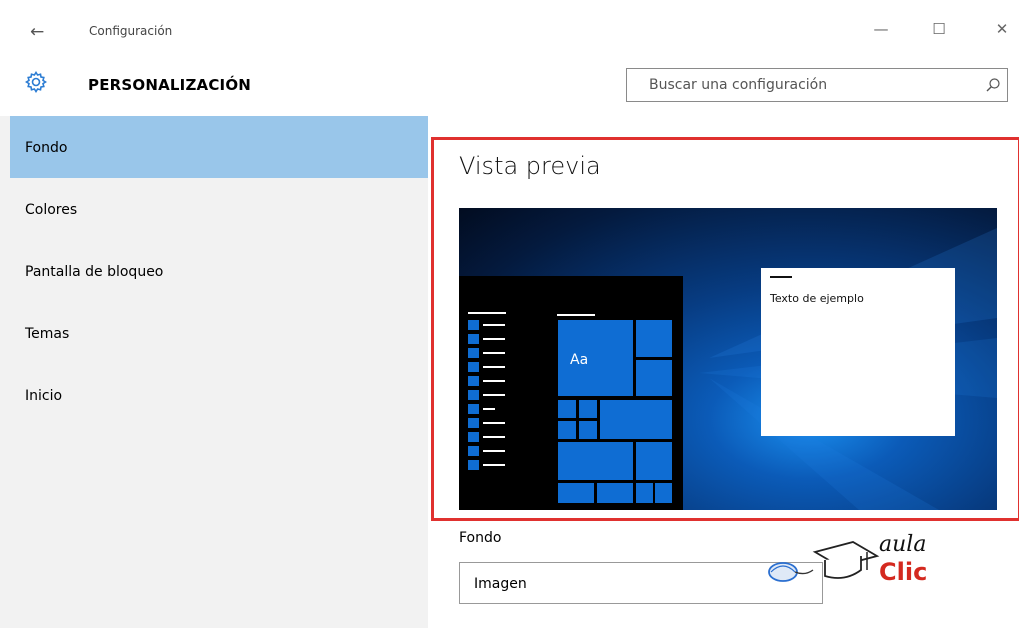 The width and height of the screenshot is (1019, 628). I want to click on start-menu-graphic, so click(570, 407).